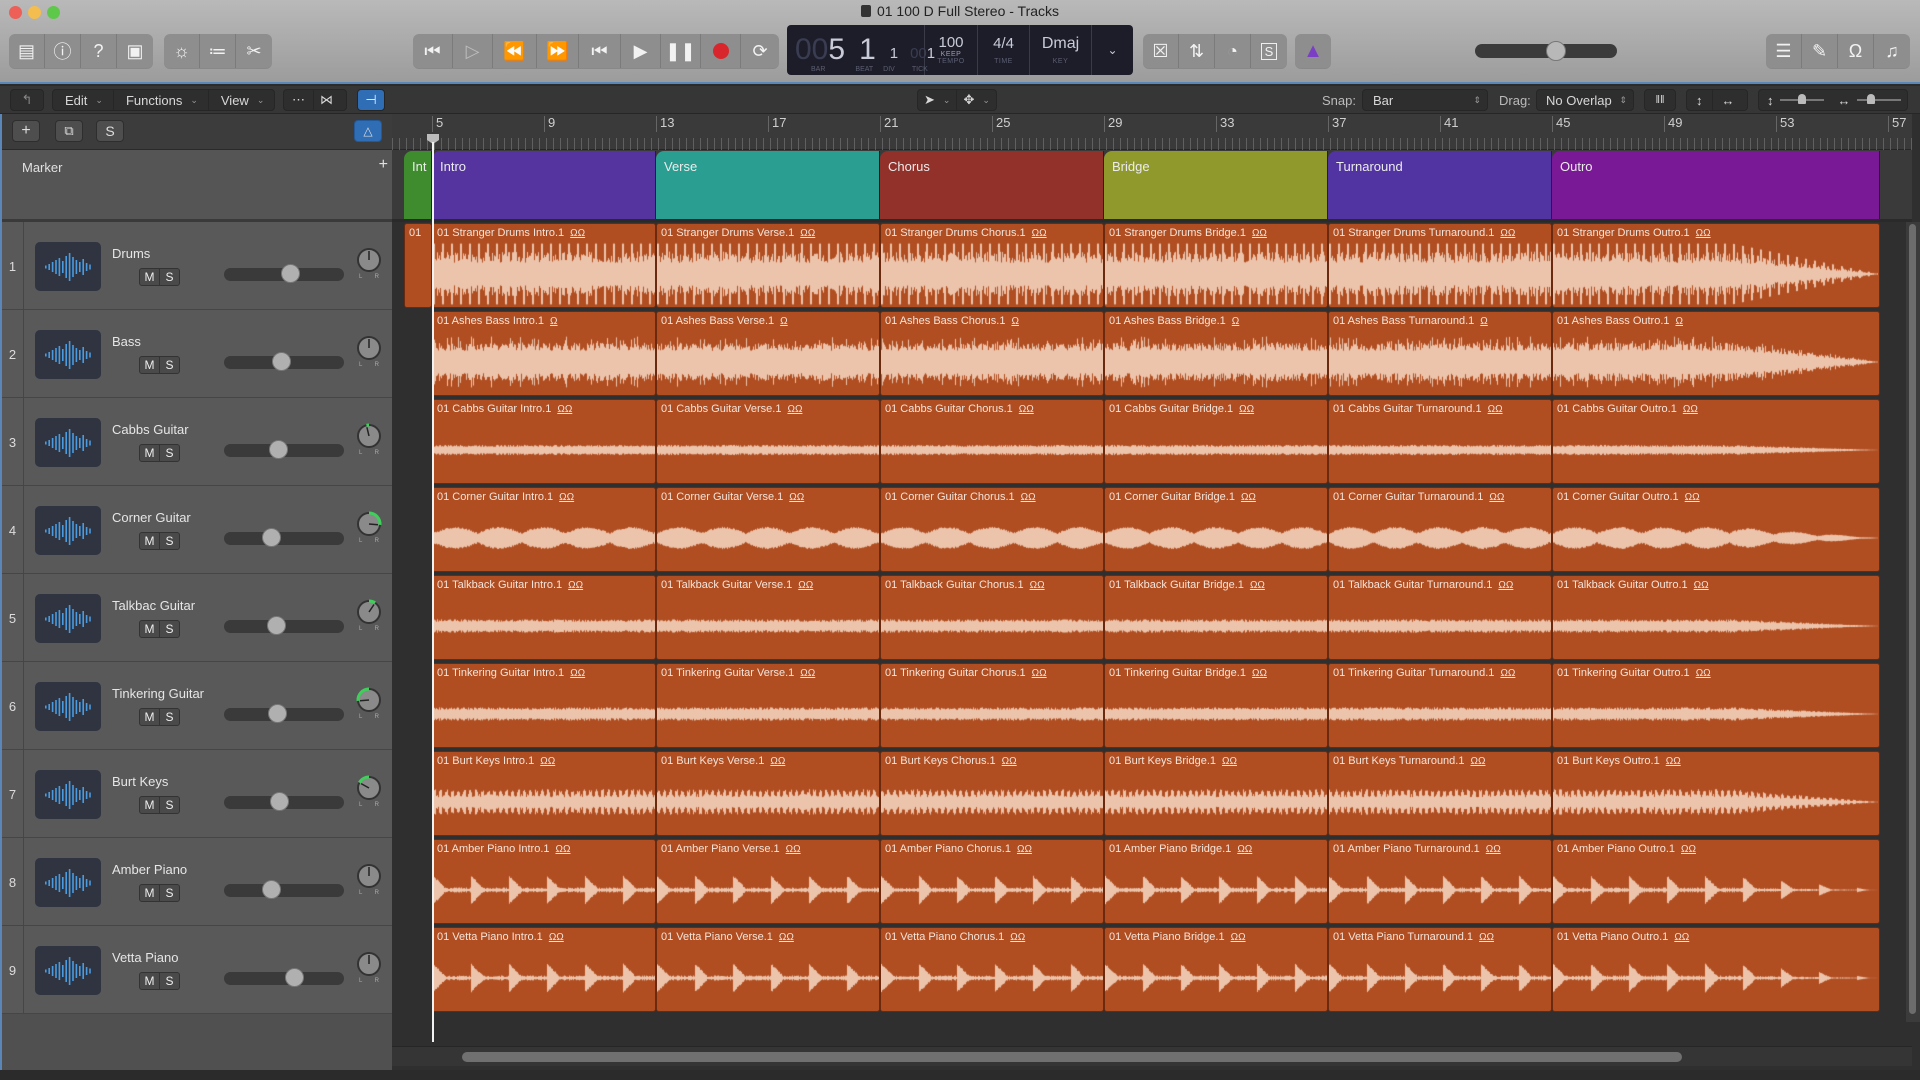 This screenshot has width=1920, height=1080. What do you see at coordinates (1440, 705) in the screenshot?
I see `audio-region: 01 Tinkering Guitar Turnaround.1 ΩΩ` at bounding box center [1440, 705].